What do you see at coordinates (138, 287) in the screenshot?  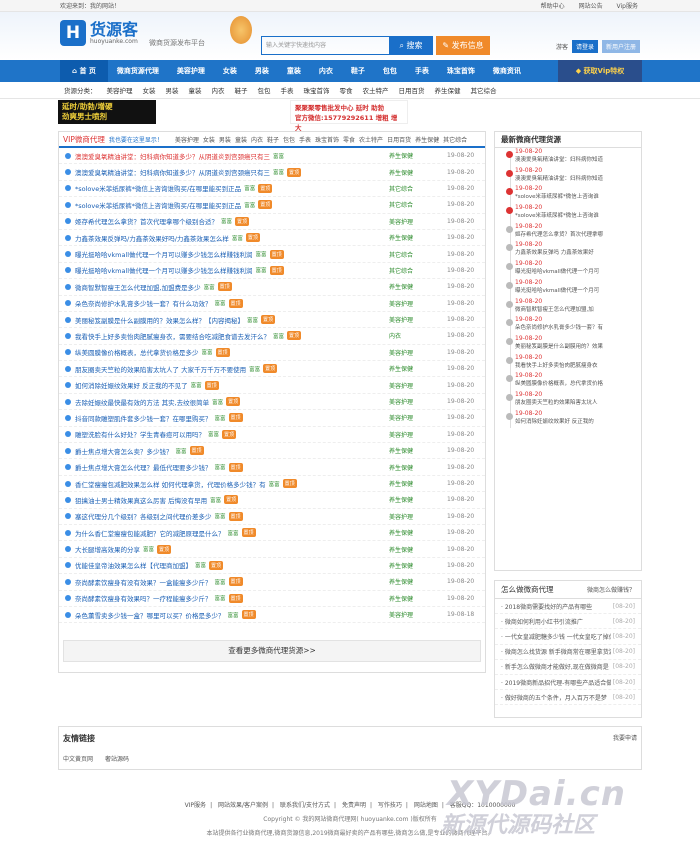 I see `item-title: 微商智默智瘦王怎么代理加盟,加盟费是多少` at bounding box center [138, 287].